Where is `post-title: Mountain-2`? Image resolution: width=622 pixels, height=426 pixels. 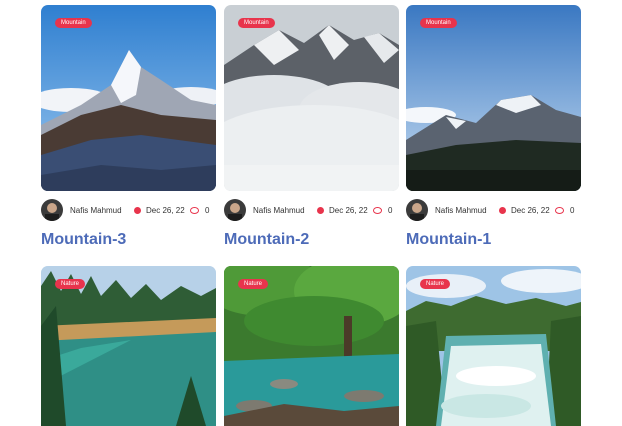
post-title: Mountain-2 is located at coordinates (311, 240).